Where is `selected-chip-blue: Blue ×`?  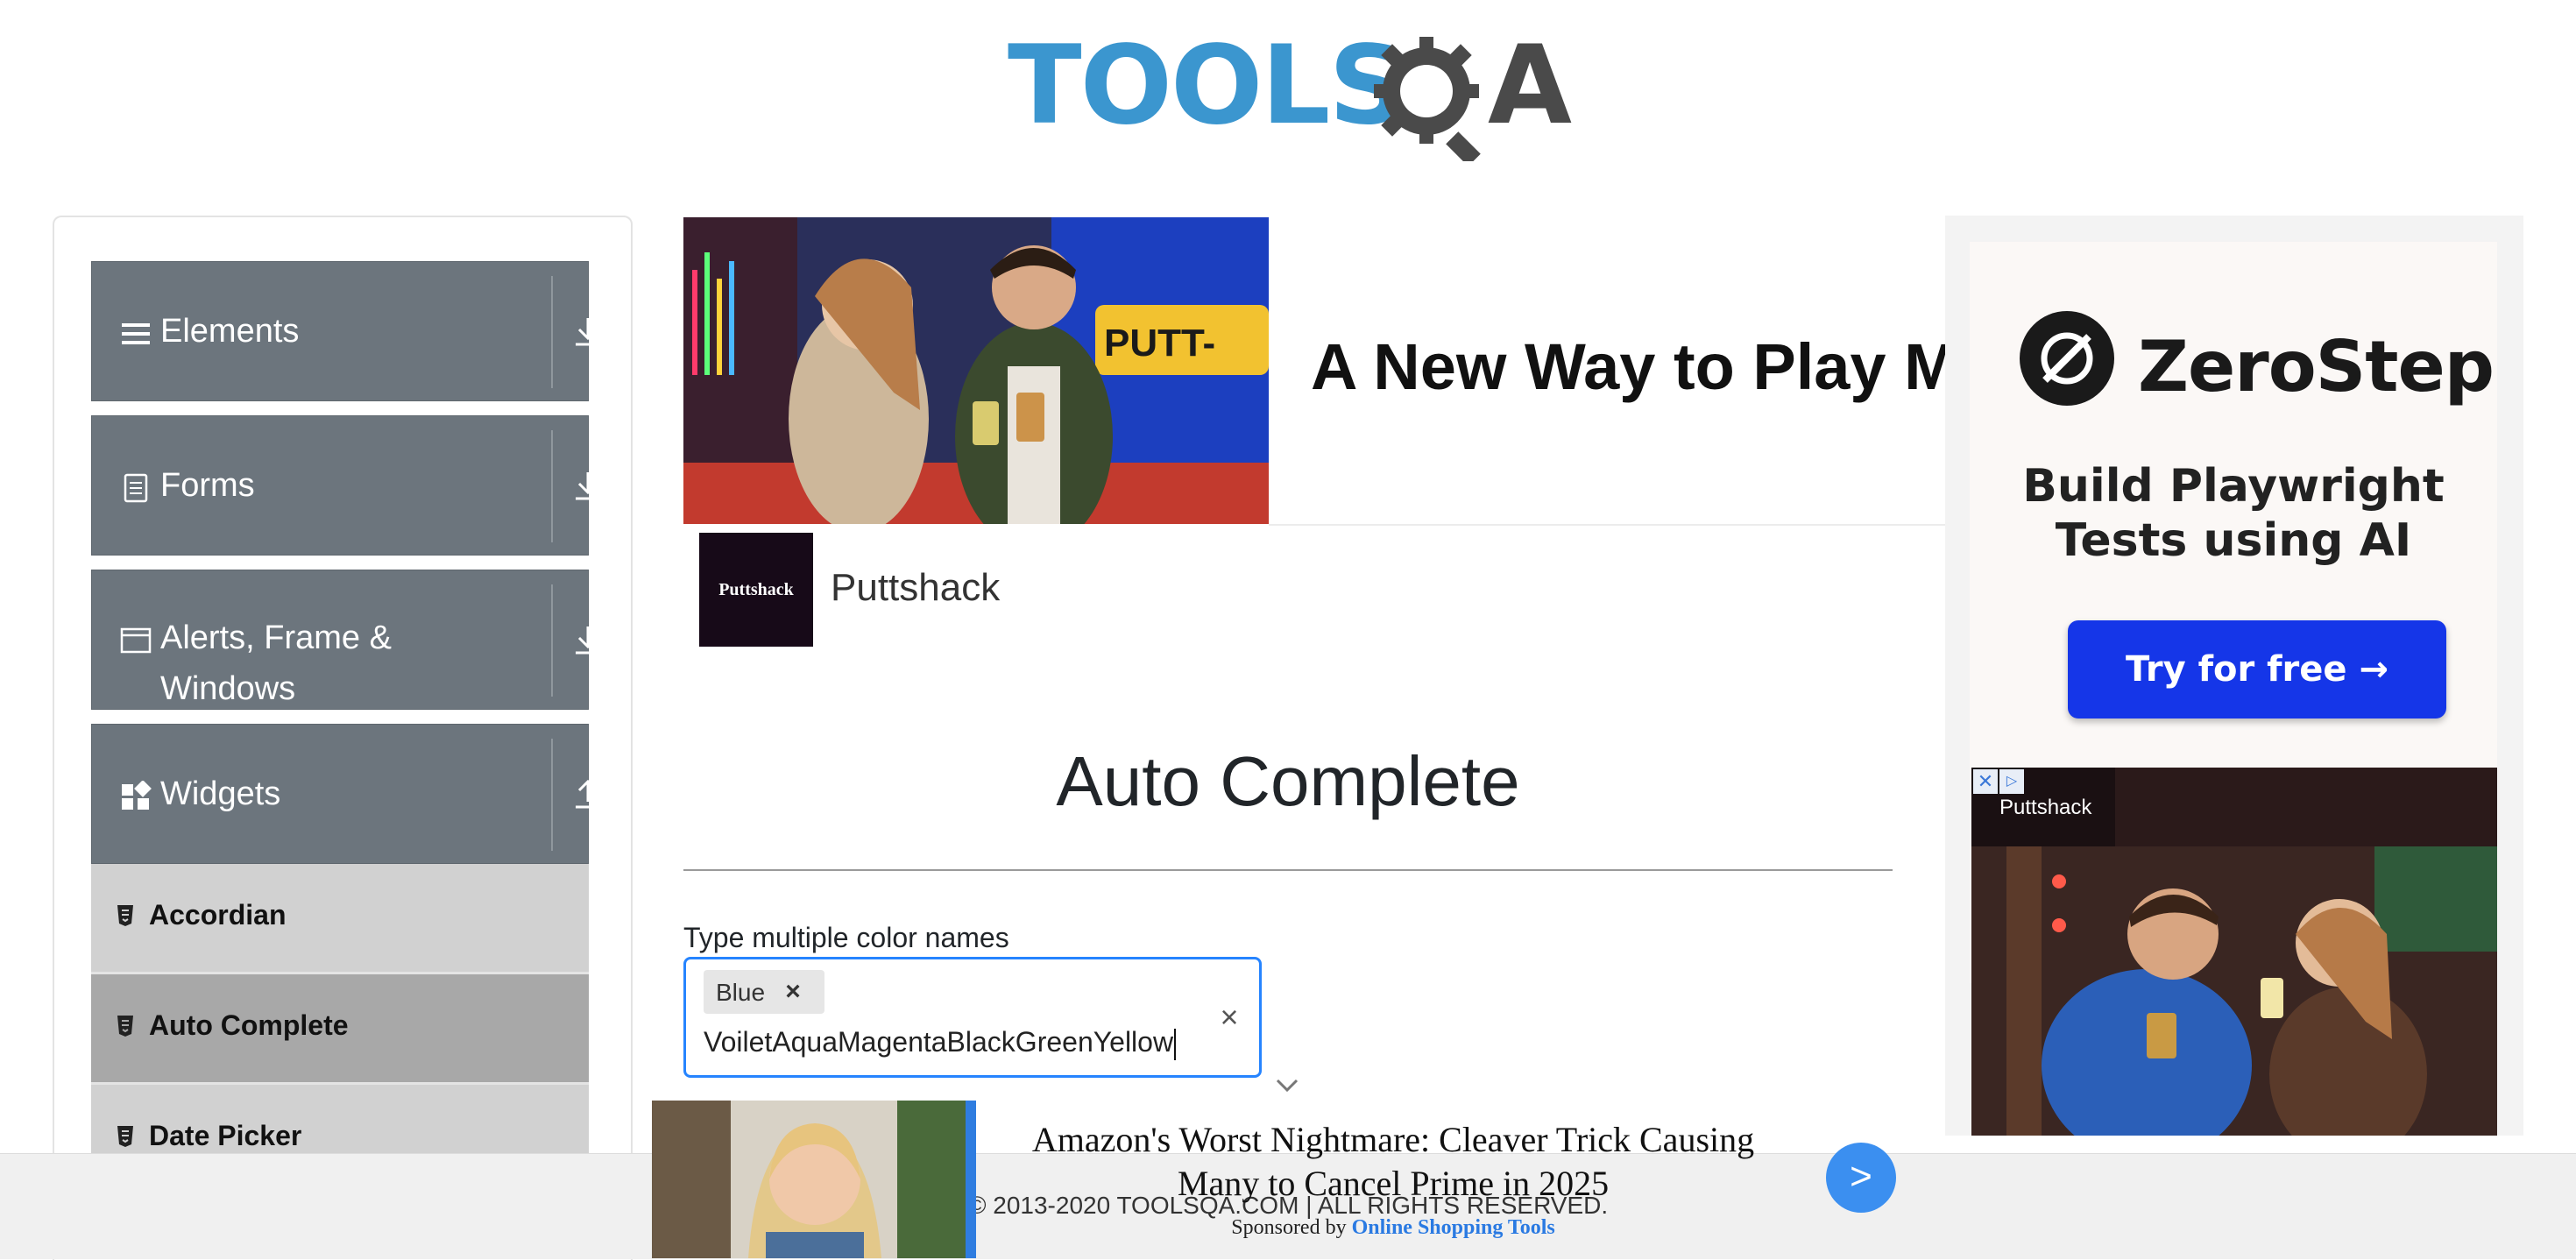 selected-chip-blue: Blue × is located at coordinates (764, 992).